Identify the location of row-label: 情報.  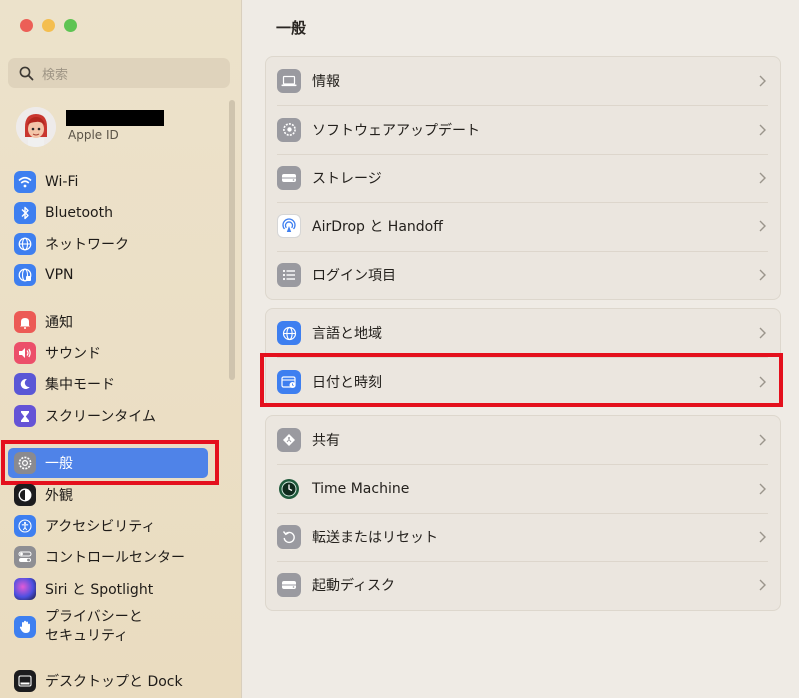
(326, 82).